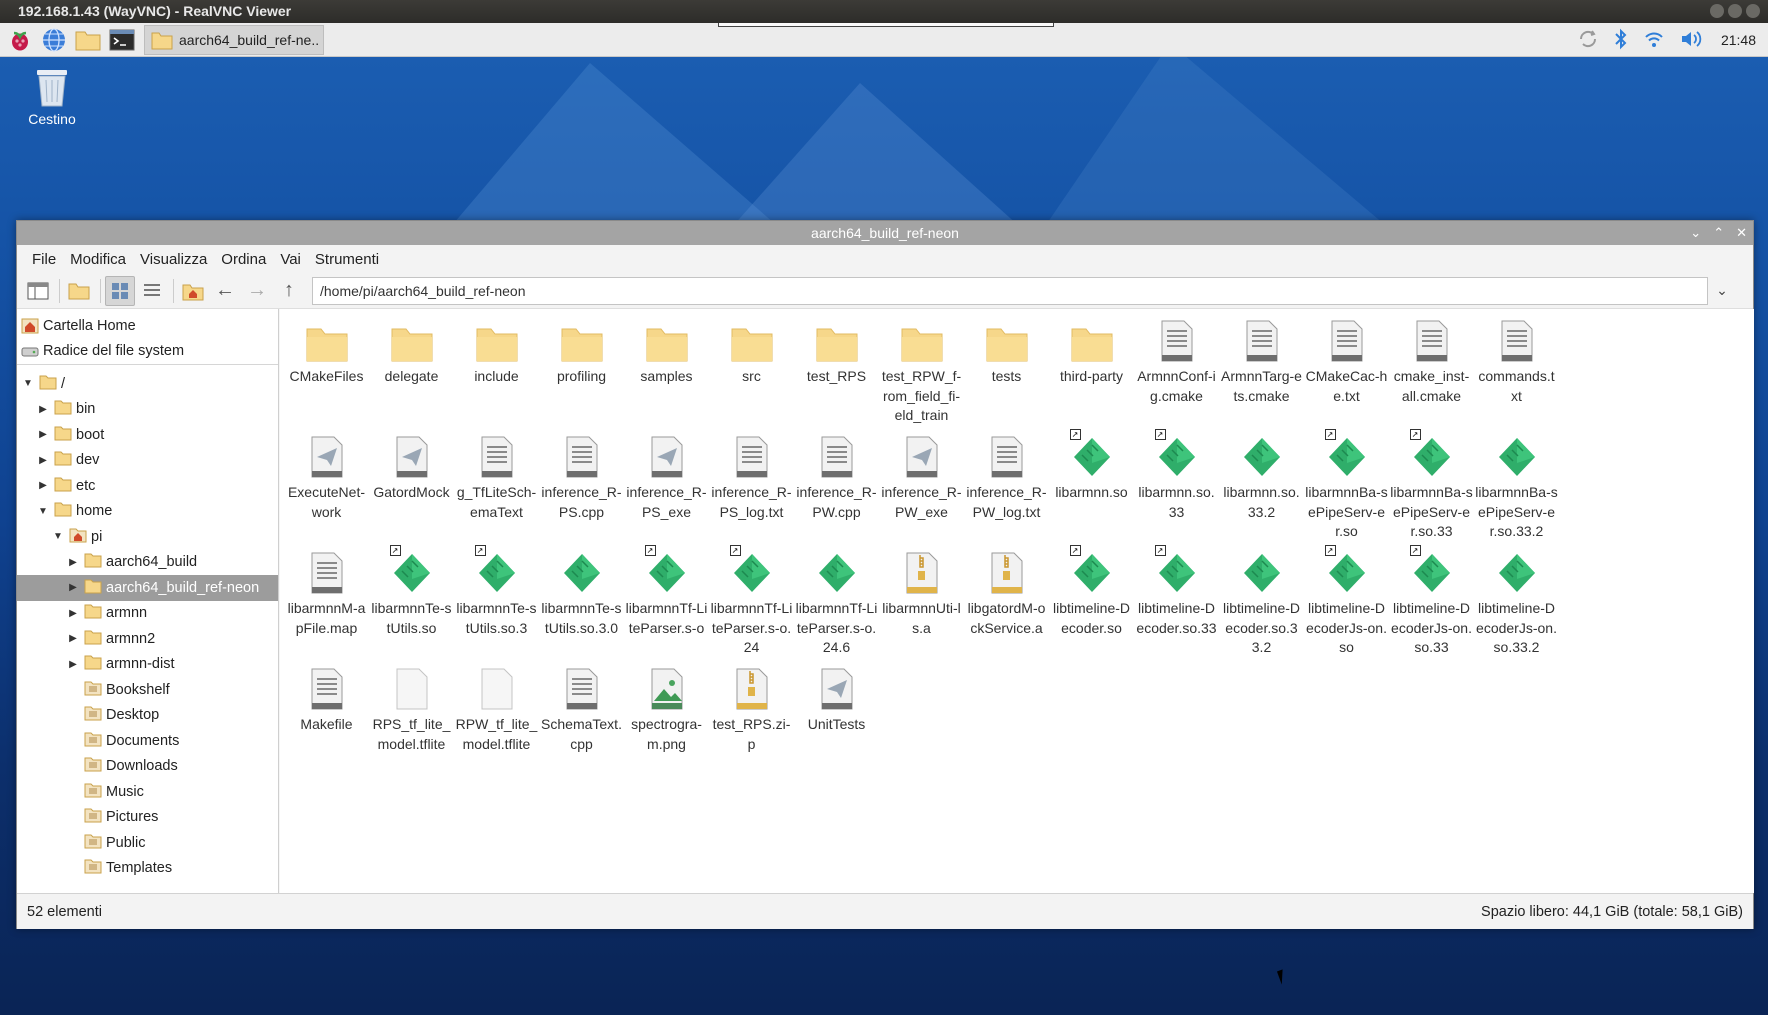 The height and width of the screenshot is (1015, 1768). What do you see at coordinates (147, 614) in the screenshot?
I see `tree-item-armnn: ▶ armnn` at bounding box center [147, 614].